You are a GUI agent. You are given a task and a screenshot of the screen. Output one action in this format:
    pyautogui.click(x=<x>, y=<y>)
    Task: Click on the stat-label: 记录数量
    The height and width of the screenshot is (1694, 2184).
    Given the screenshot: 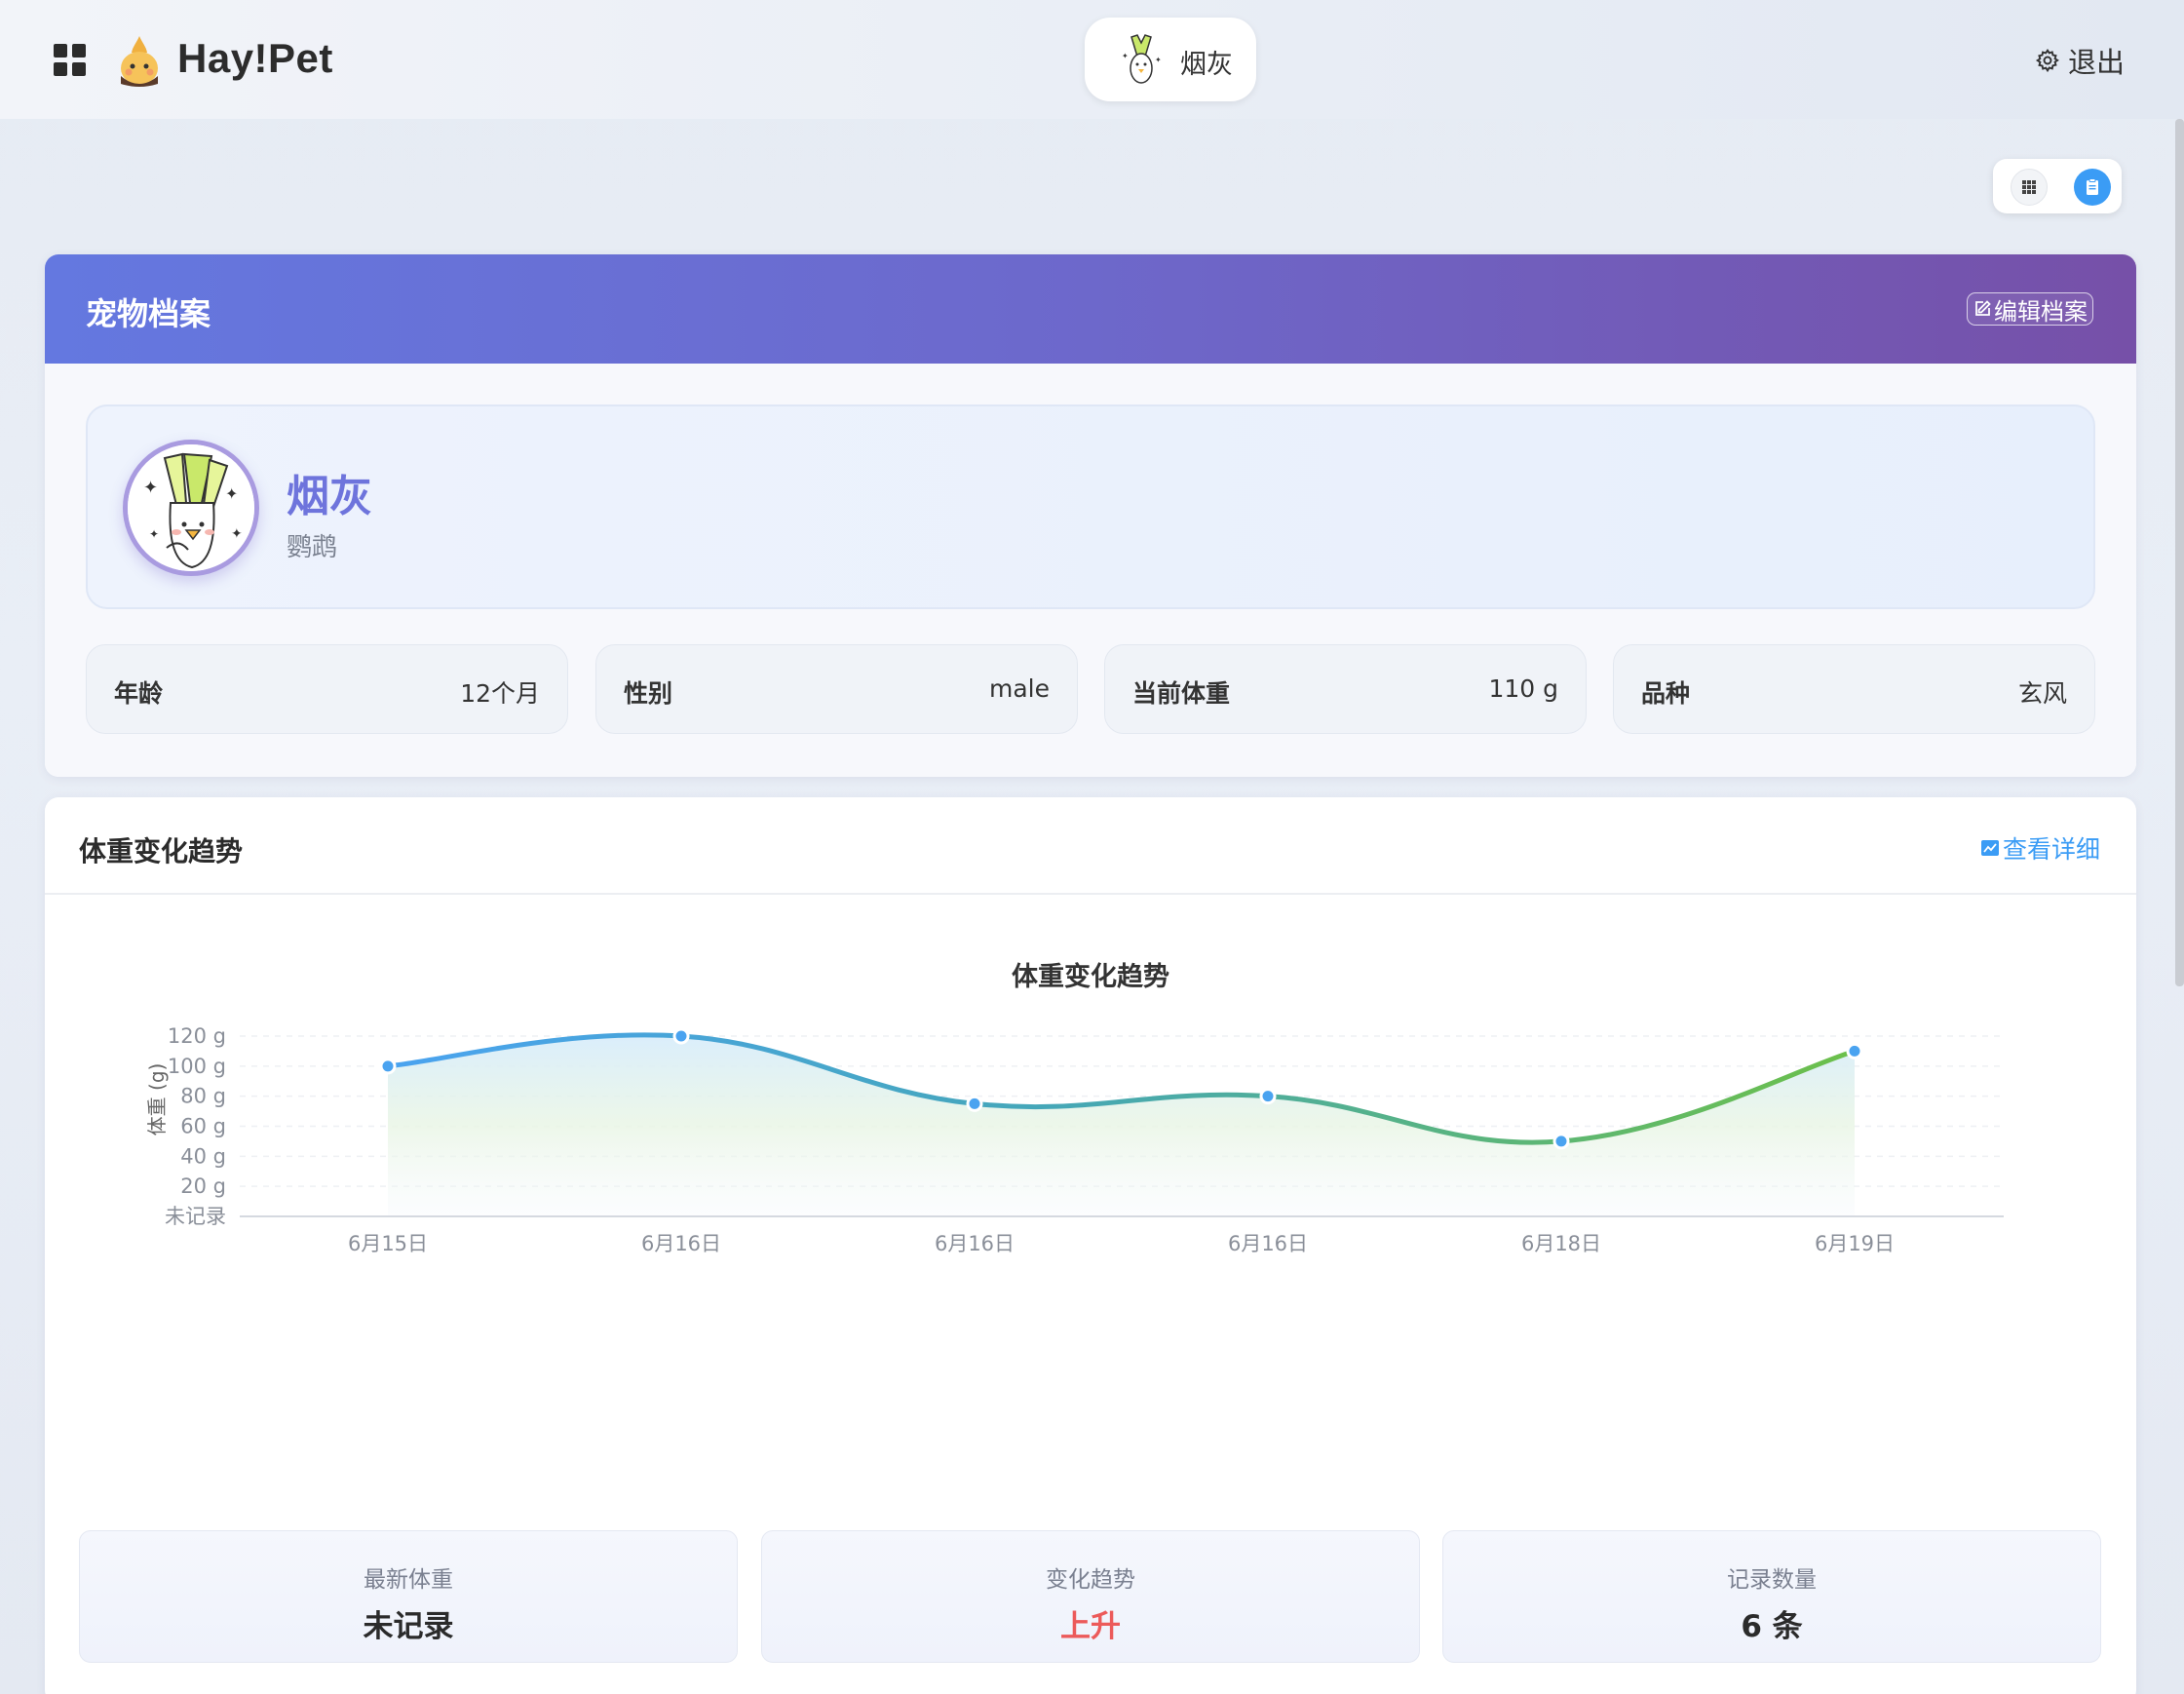 What is the action you would take?
    pyautogui.click(x=1772, y=1580)
    